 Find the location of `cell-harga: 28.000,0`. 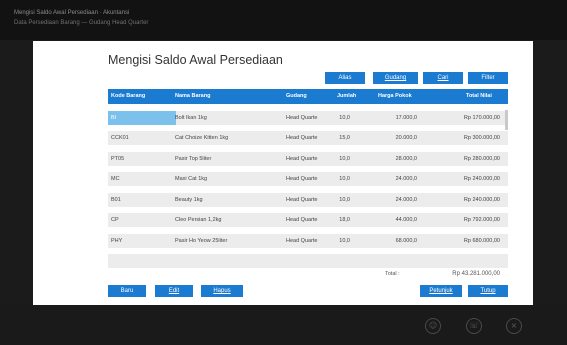

cell-harga: 28.000,0 is located at coordinates (406, 158).